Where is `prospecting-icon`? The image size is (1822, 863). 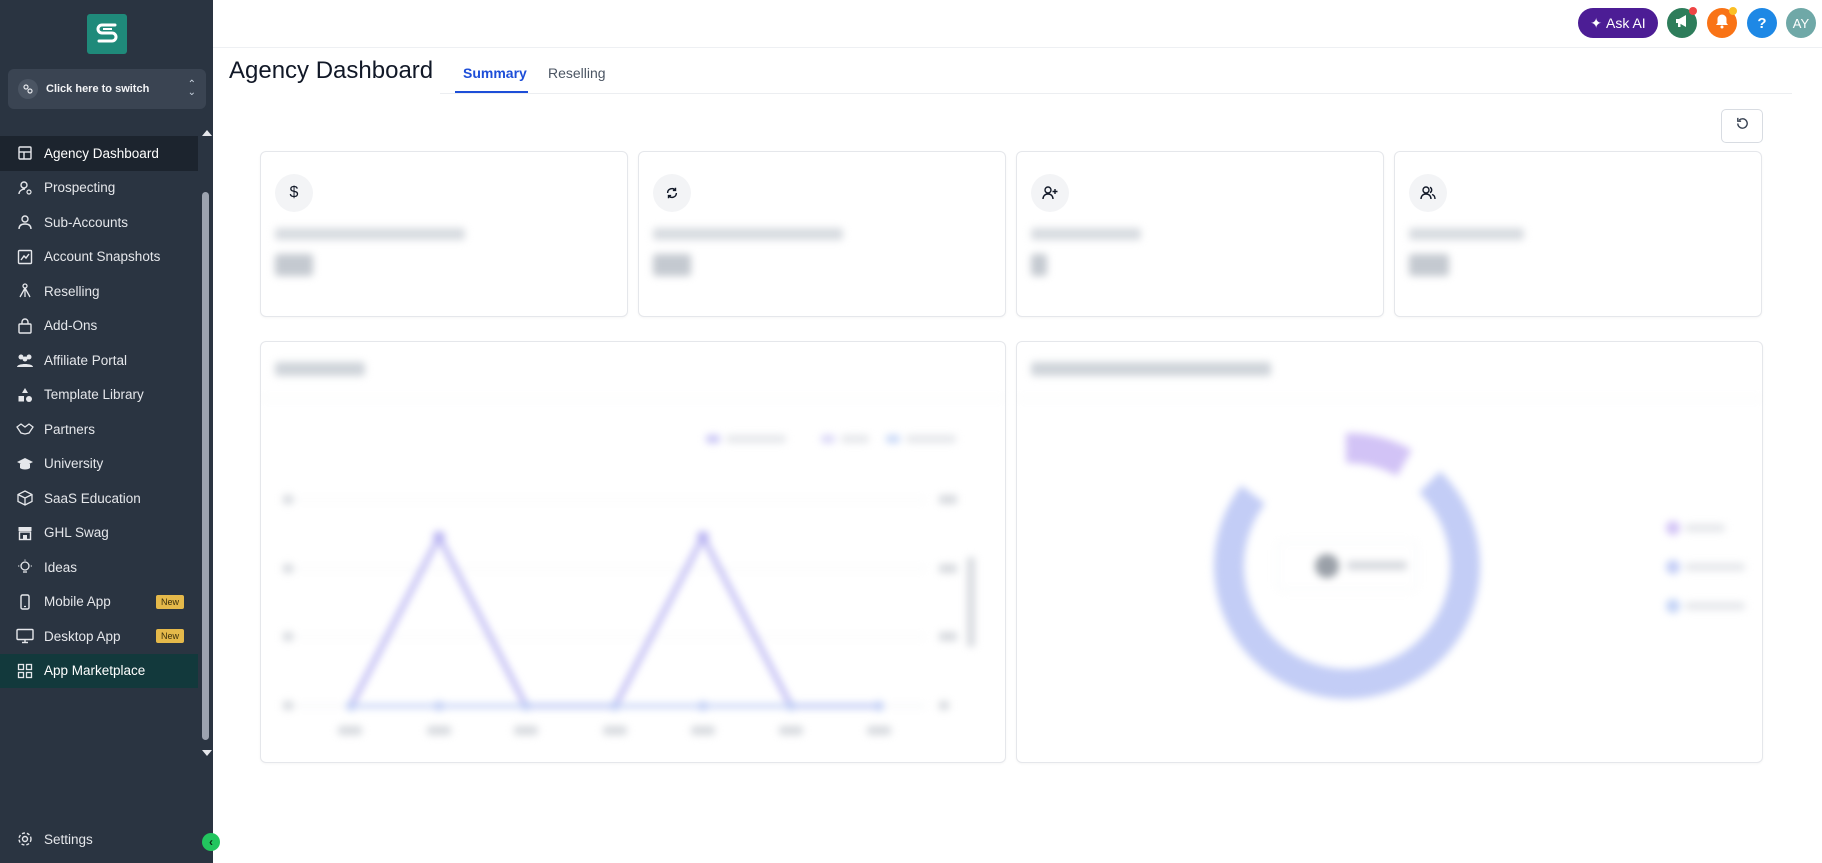
prospecting-icon is located at coordinates (25, 188).